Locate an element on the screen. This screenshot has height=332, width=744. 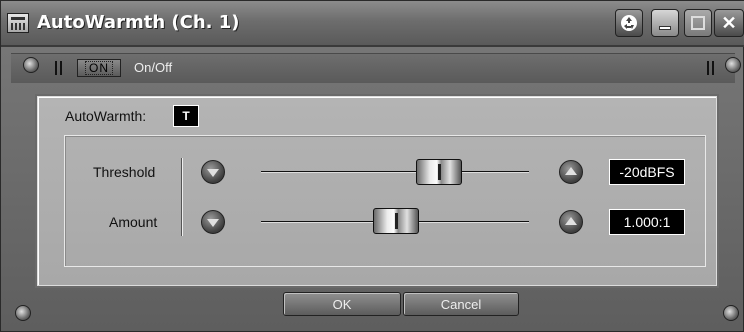
amount-increase-button is located at coordinates (571, 222).